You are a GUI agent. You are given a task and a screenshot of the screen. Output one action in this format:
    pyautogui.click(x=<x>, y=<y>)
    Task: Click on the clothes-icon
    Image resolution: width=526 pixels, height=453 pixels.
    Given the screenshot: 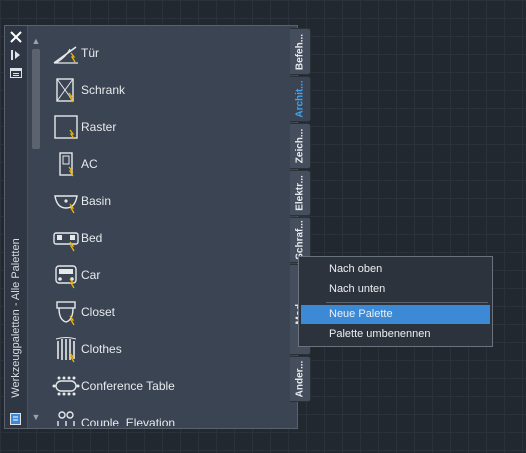 What is the action you would take?
    pyautogui.click(x=66, y=350)
    